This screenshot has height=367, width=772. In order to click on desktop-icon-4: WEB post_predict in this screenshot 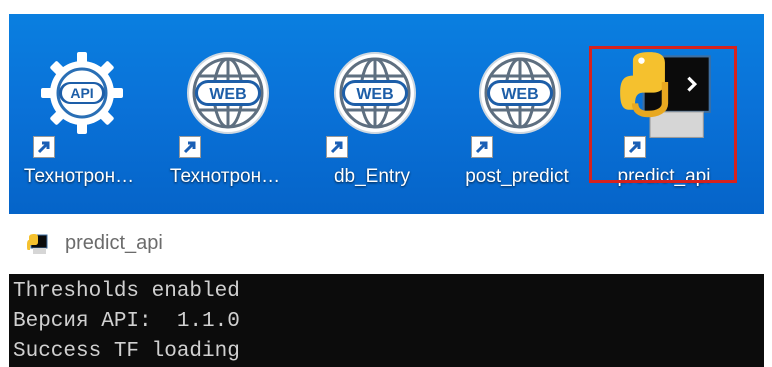, I will do `click(517, 123)`.